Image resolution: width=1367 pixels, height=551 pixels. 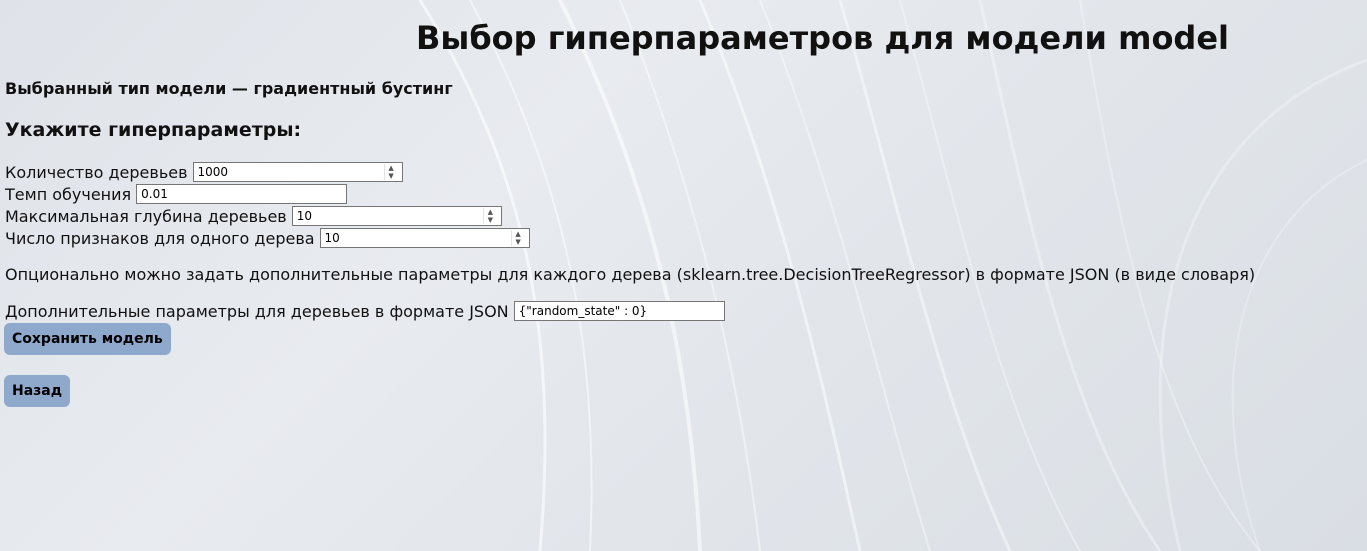 I want to click on max-depth-label: Максимальная глубина деревьев, so click(x=146, y=216).